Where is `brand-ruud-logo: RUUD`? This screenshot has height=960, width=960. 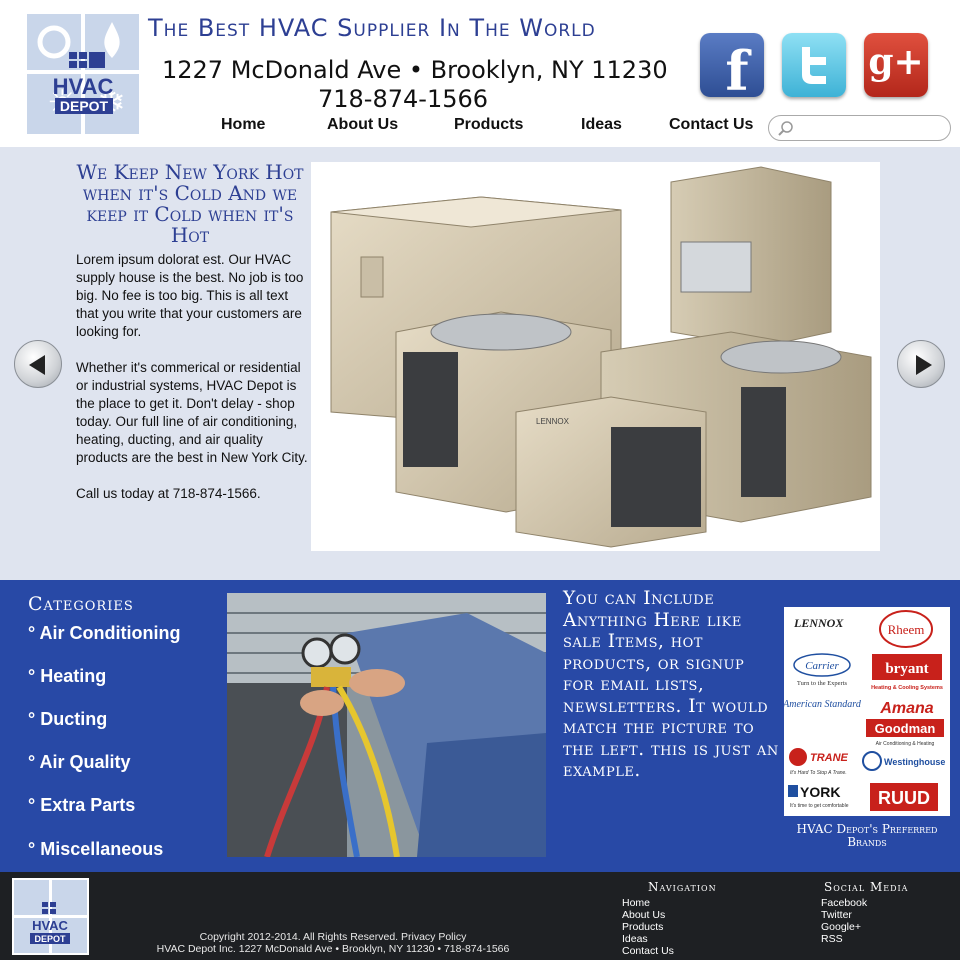 brand-ruud-logo: RUUD is located at coordinates (904, 798).